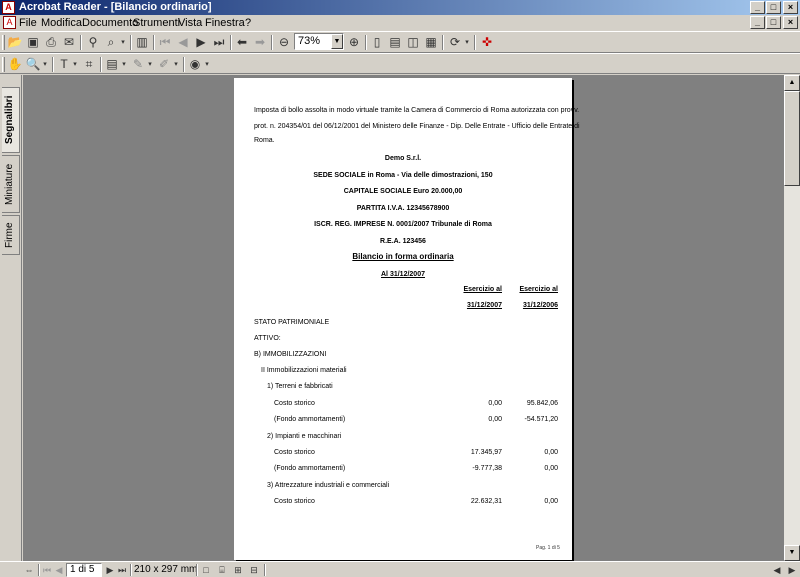 The image size is (800, 577). What do you see at coordinates (242, 42) in the screenshot?
I see `back-icon: ⬅` at bounding box center [242, 42].